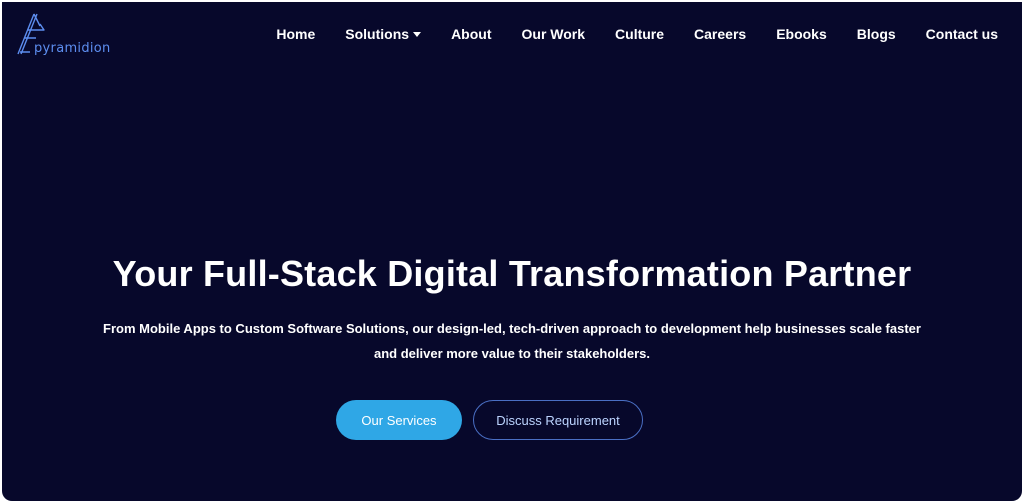 The height and width of the screenshot is (503, 1024). I want to click on nav-culture-label: Culture, so click(640, 34).